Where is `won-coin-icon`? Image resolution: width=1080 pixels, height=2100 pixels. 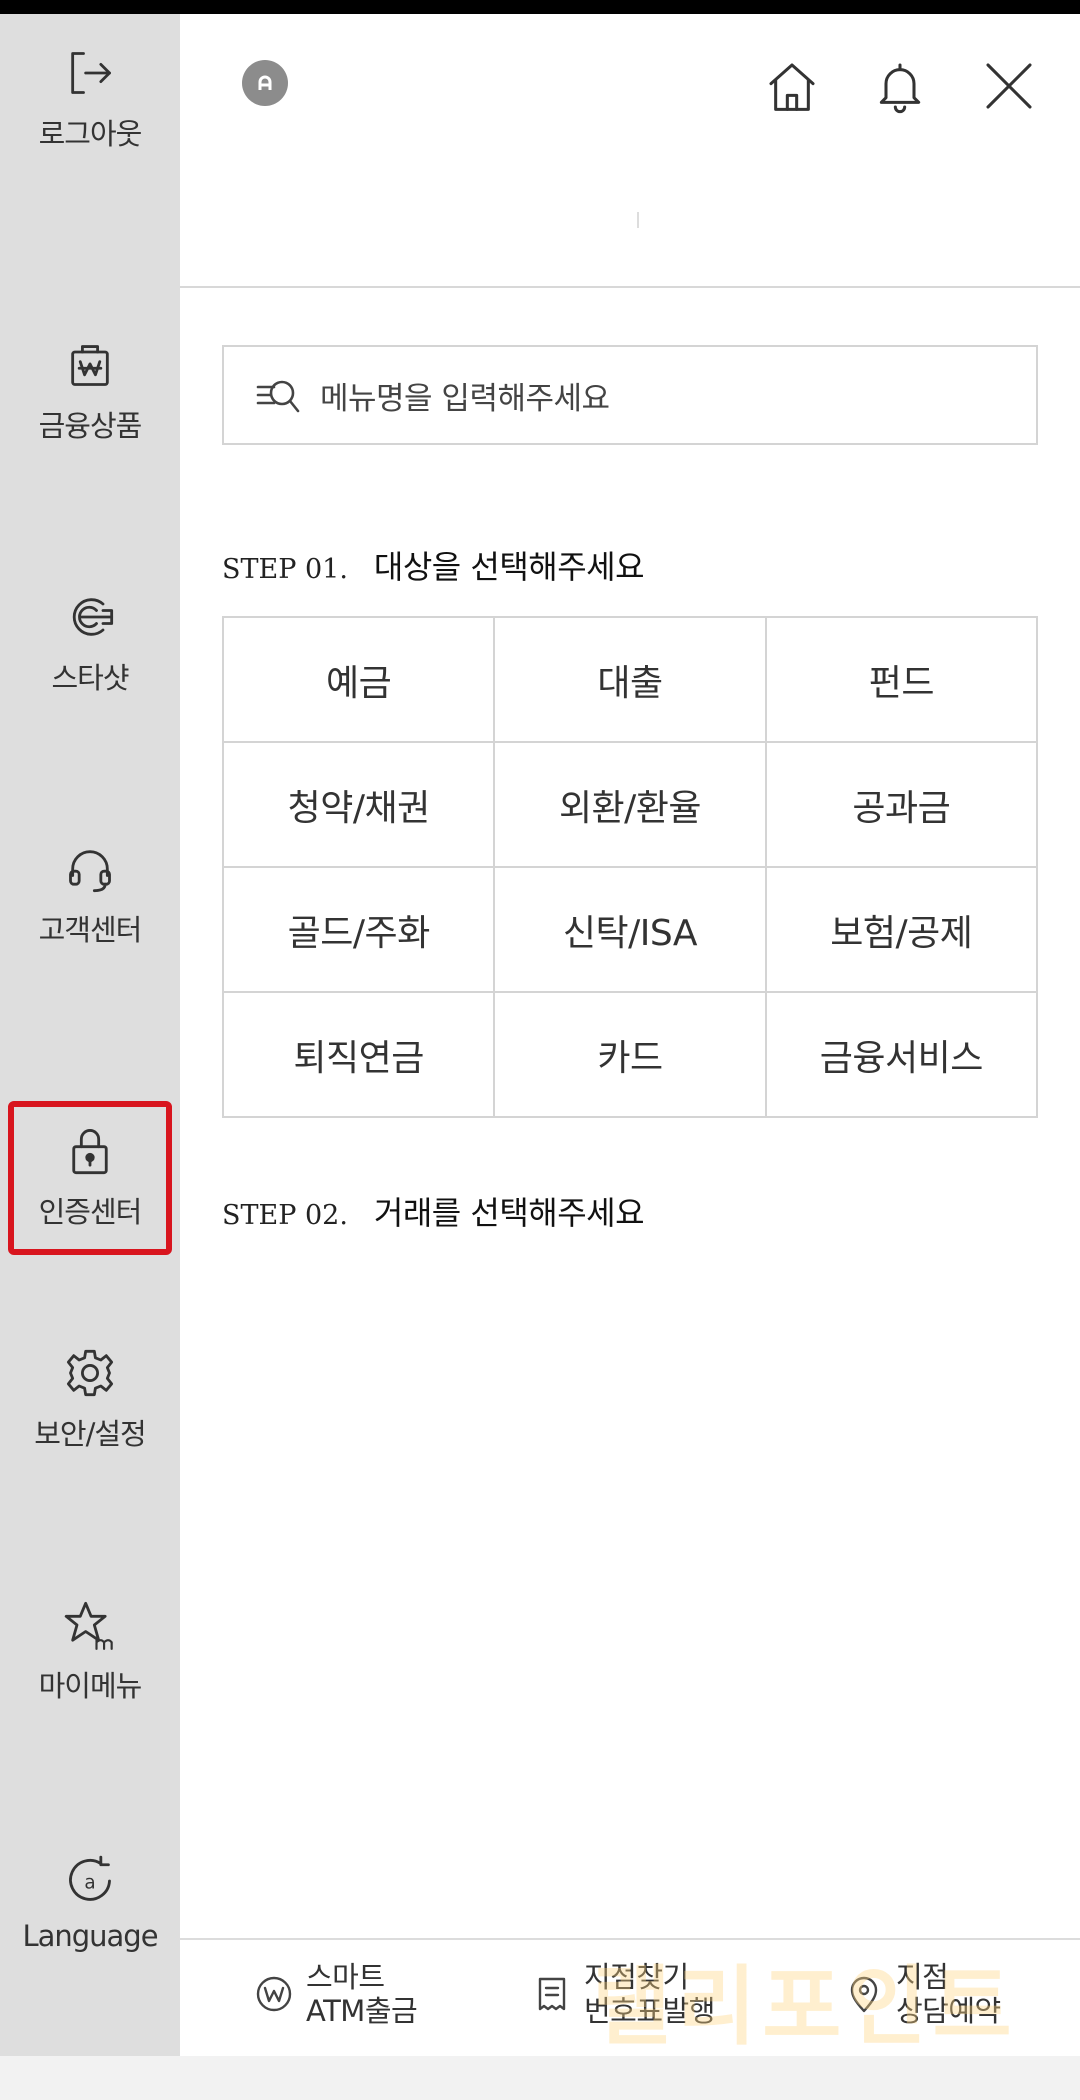 won-coin-icon is located at coordinates (274, 1994).